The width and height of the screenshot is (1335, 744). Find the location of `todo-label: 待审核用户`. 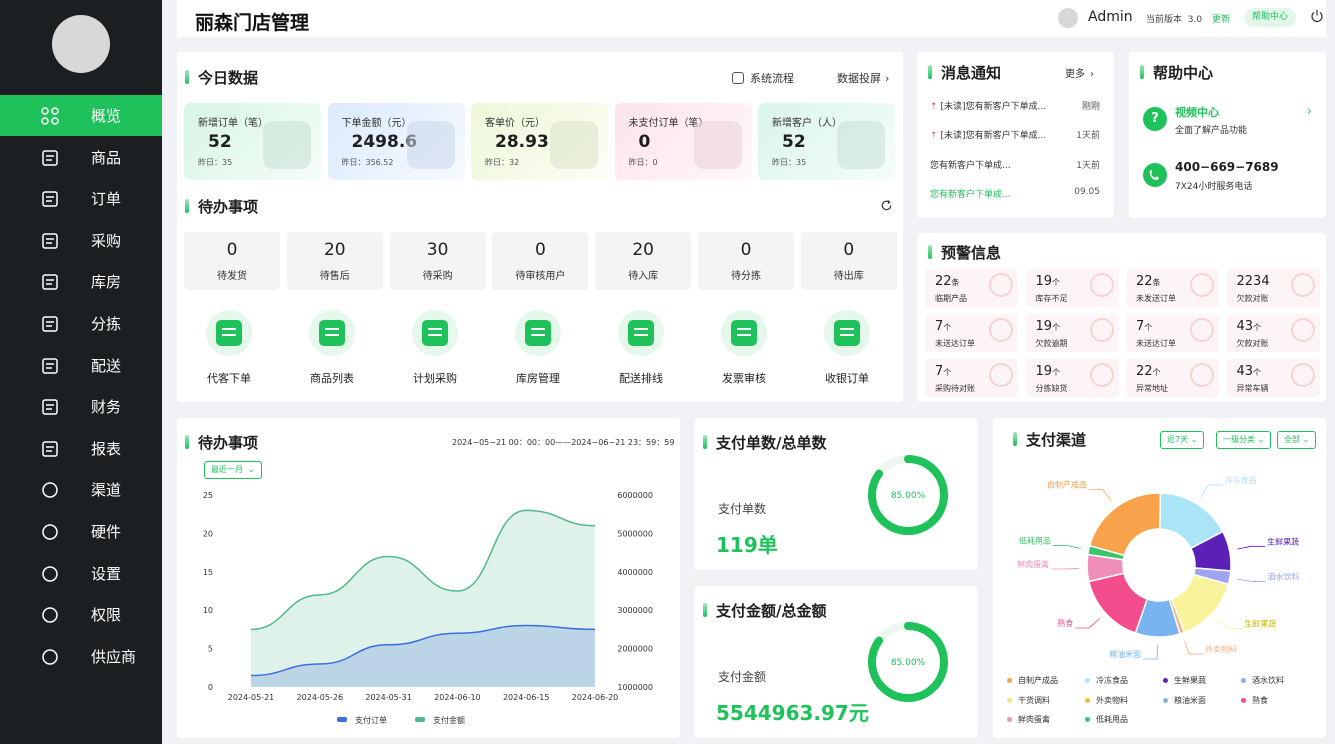

todo-label: 待审核用户 is located at coordinates (540, 276).